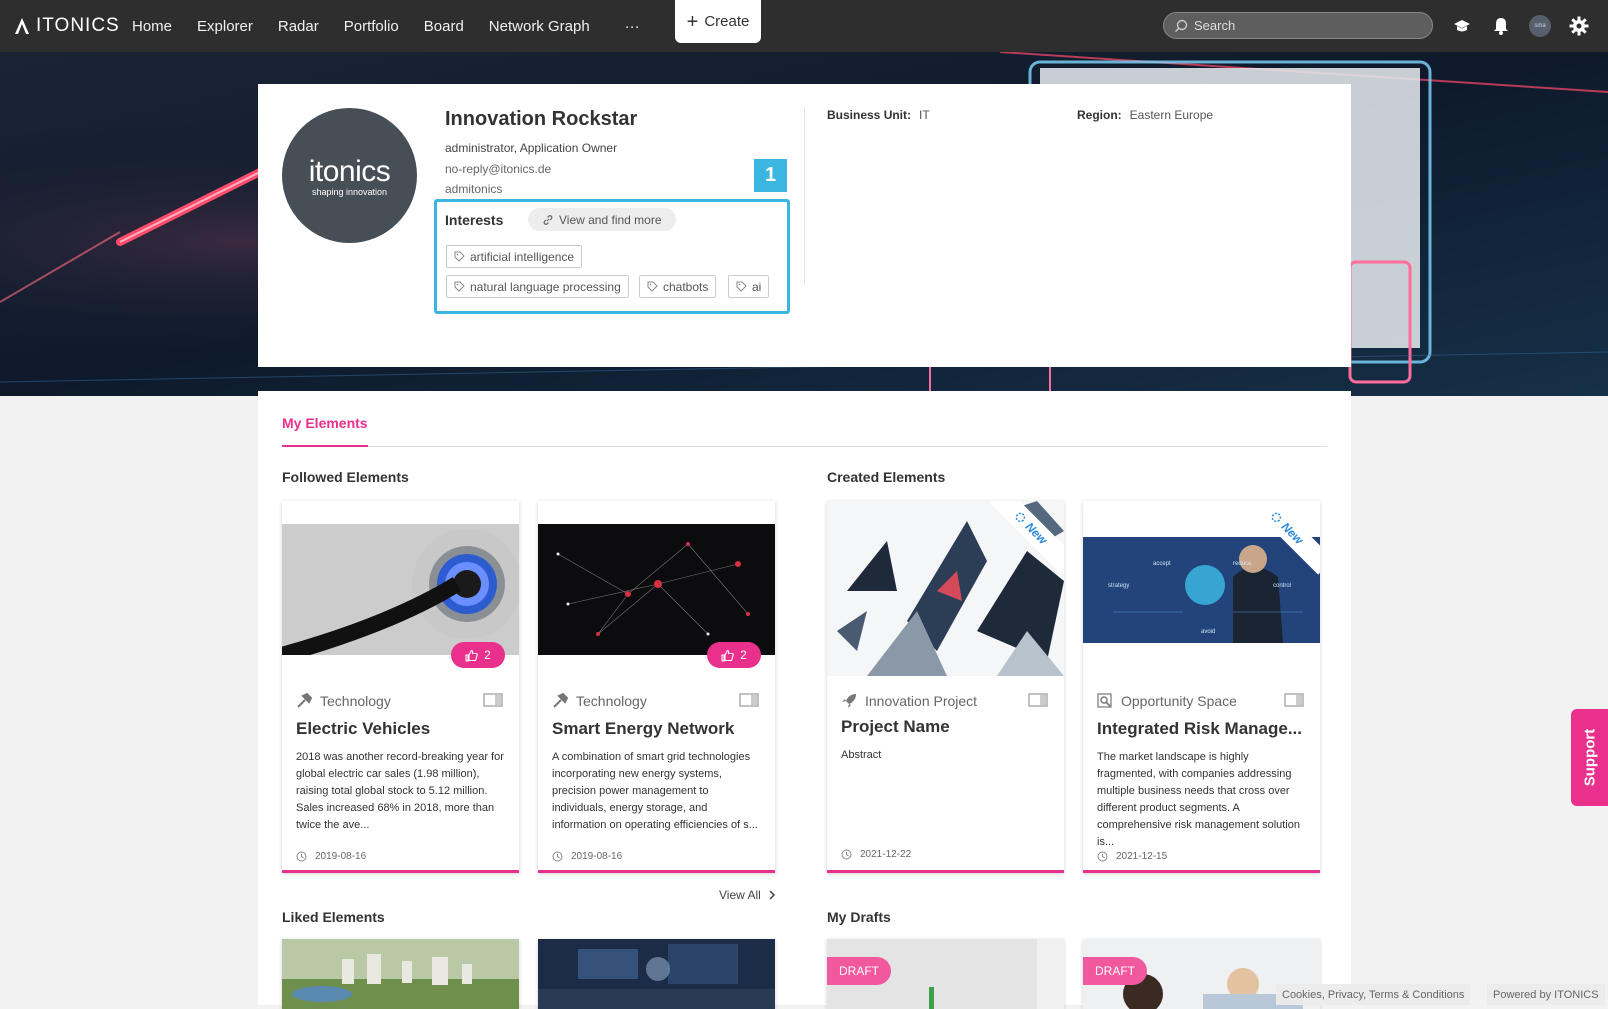  What do you see at coordinates (1579, 26) in the screenshot?
I see `settings-gear-icon` at bounding box center [1579, 26].